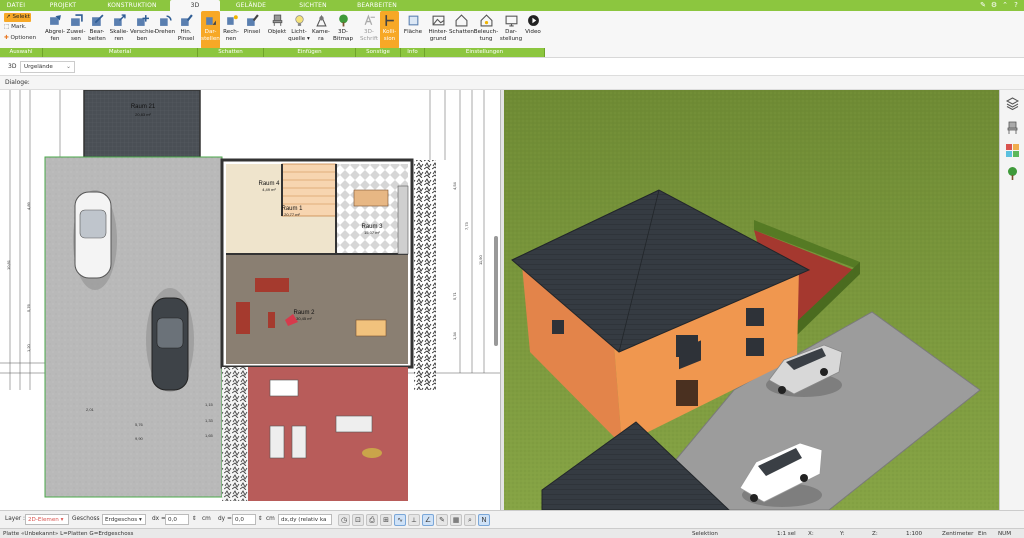  Describe the element at coordinates (15, 27) in the screenshot. I see `mark-button: ⬚ Mark.` at that location.